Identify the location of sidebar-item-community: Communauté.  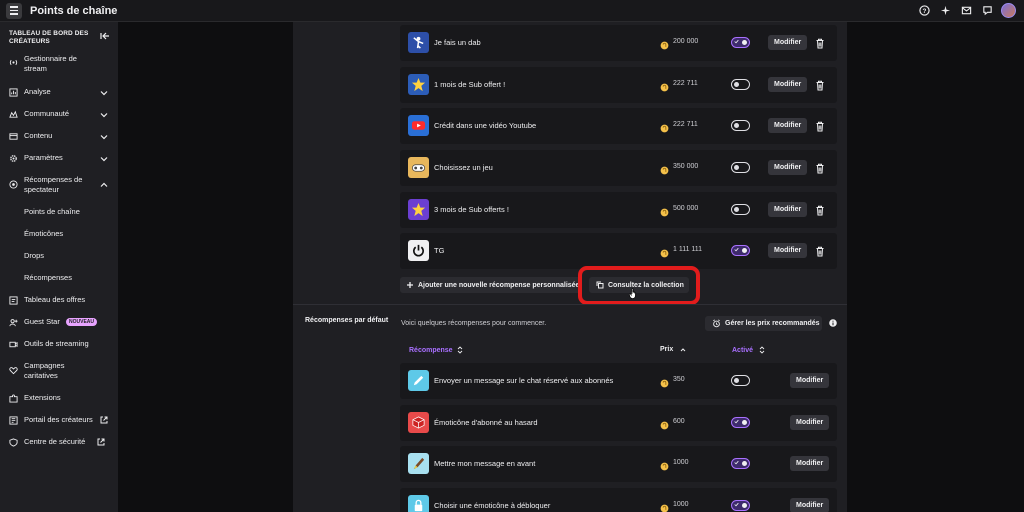
(59, 115).